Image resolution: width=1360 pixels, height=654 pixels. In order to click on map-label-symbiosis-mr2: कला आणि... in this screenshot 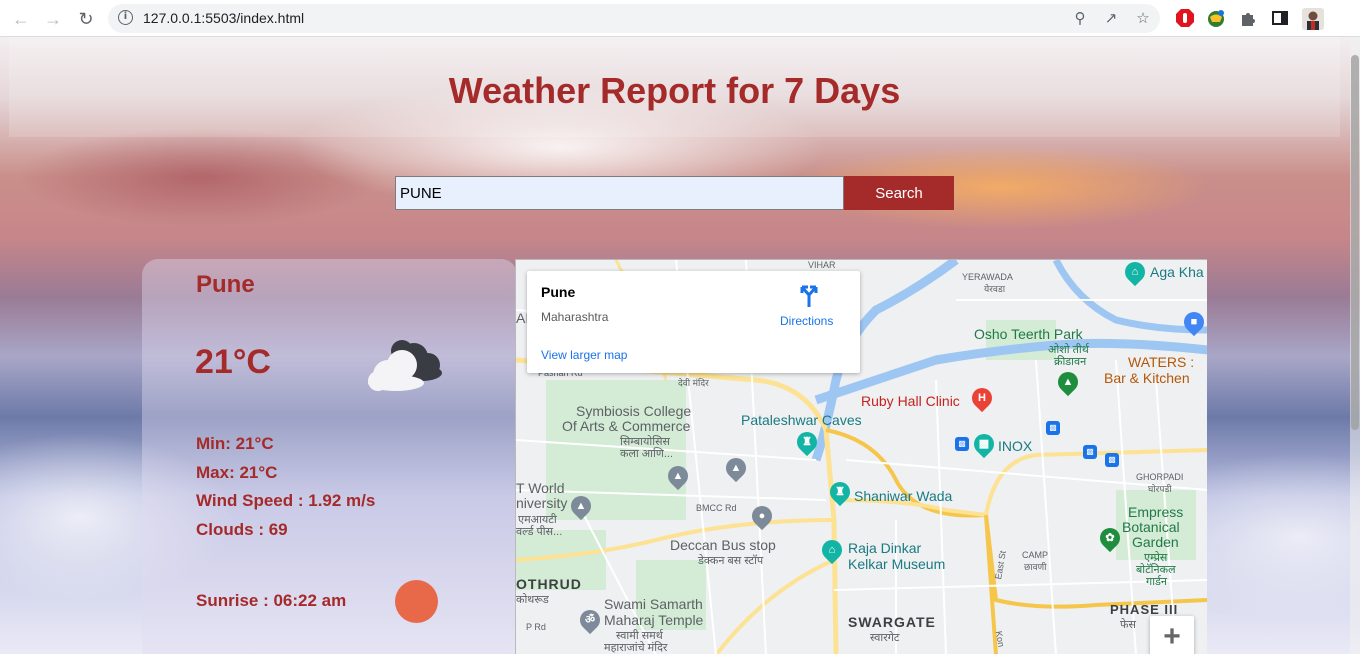, I will do `click(647, 454)`.